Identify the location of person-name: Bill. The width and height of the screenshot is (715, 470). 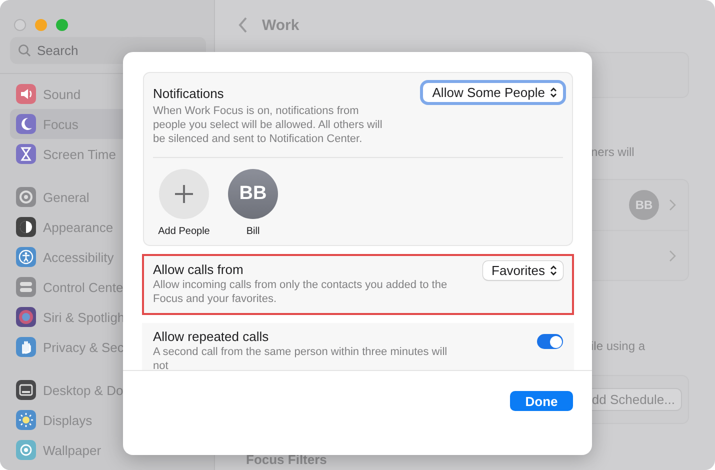
(253, 231).